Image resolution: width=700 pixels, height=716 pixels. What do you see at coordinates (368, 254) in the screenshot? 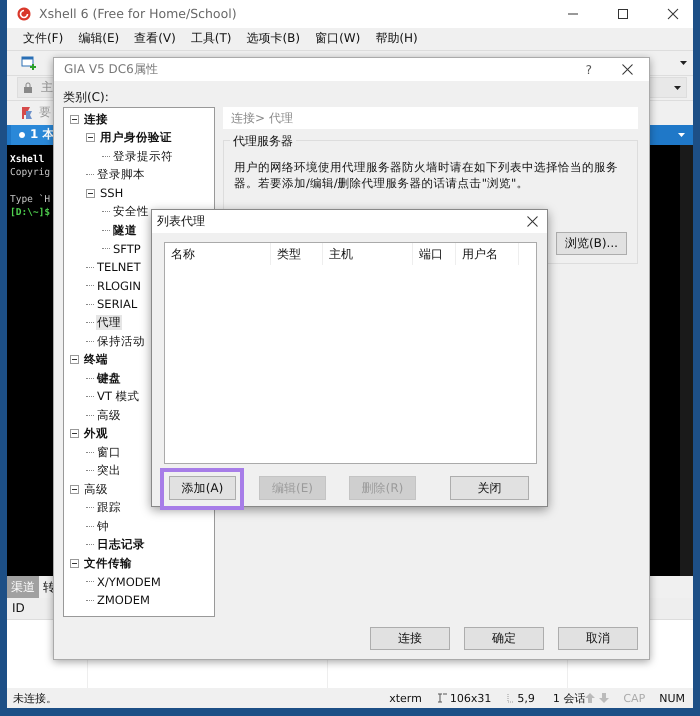
I see `column-header: 主机` at bounding box center [368, 254].